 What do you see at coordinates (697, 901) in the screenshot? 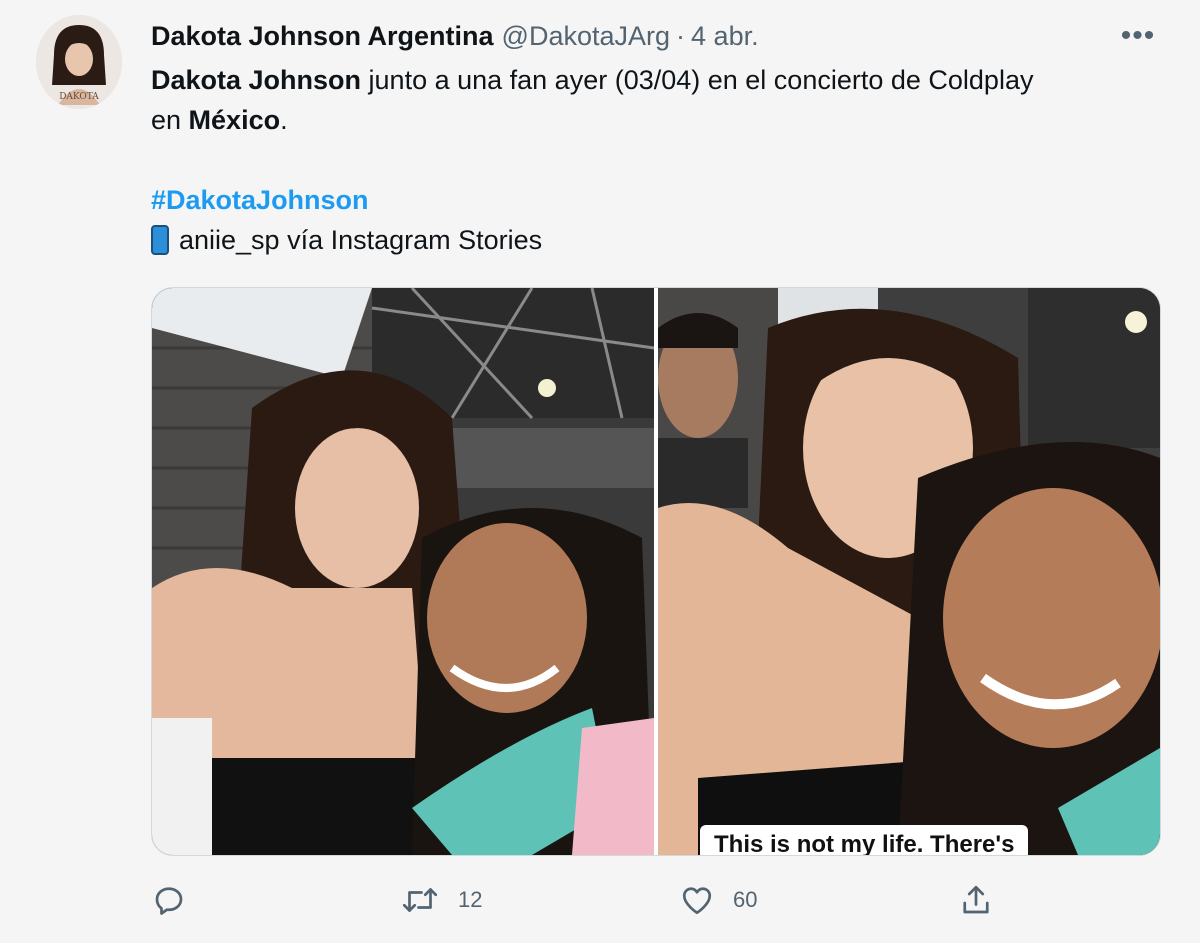
I see `heart-icon` at bounding box center [697, 901].